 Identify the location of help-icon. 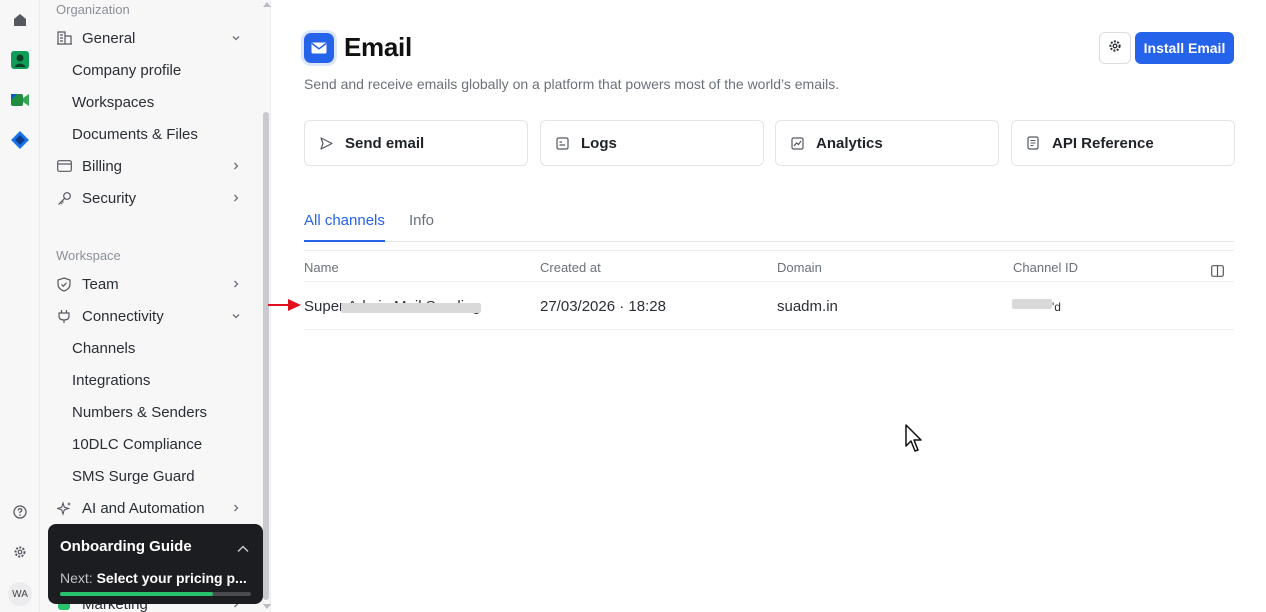
(20, 512).